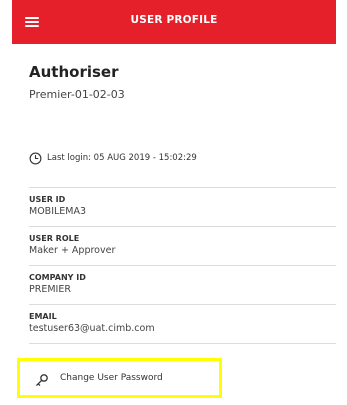 This screenshot has width=347, height=405. What do you see at coordinates (50, 289) in the screenshot?
I see `detail-value: PREMIER` at bounding box center [50, 289].